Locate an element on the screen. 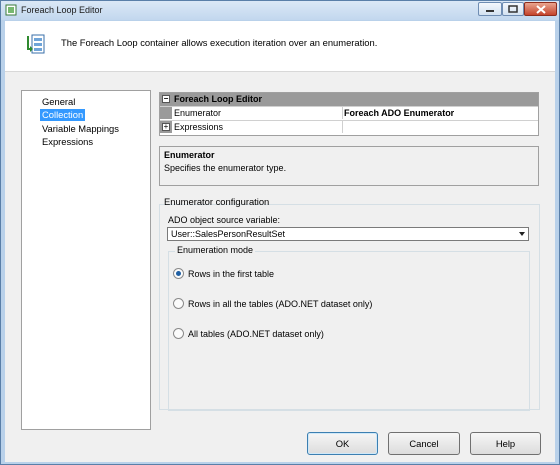  radio-all-tables is located at coordinates (178, 333).